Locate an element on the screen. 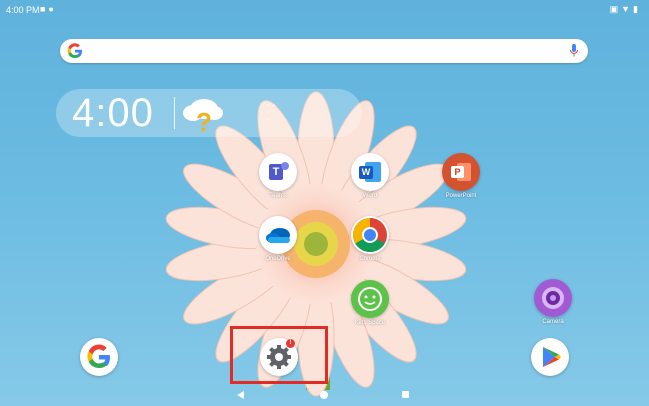  recent-apps-icon is located at coordinates (405, 394).